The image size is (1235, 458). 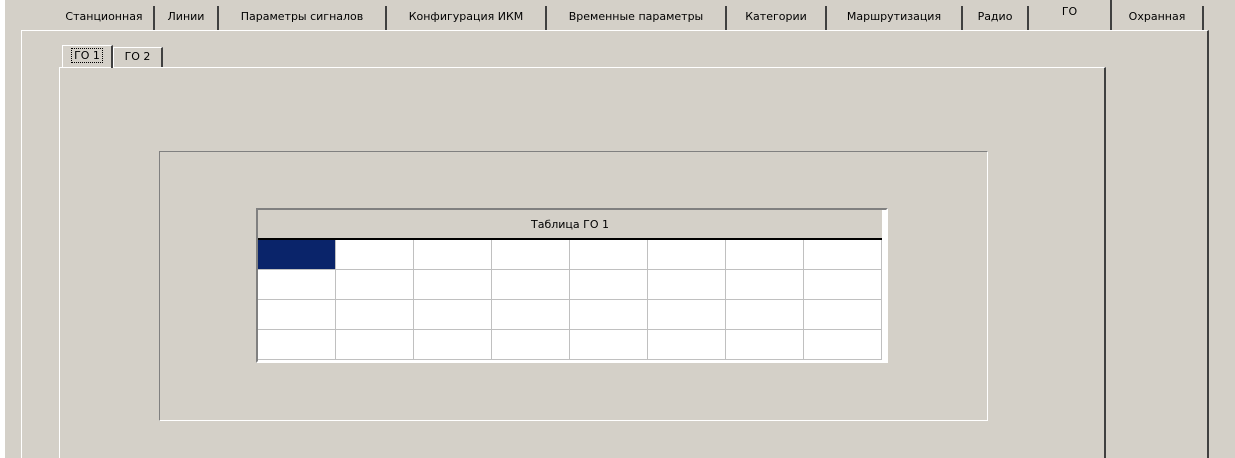 I want to click on tab-go: ГО, so click(x=1070, y=15).